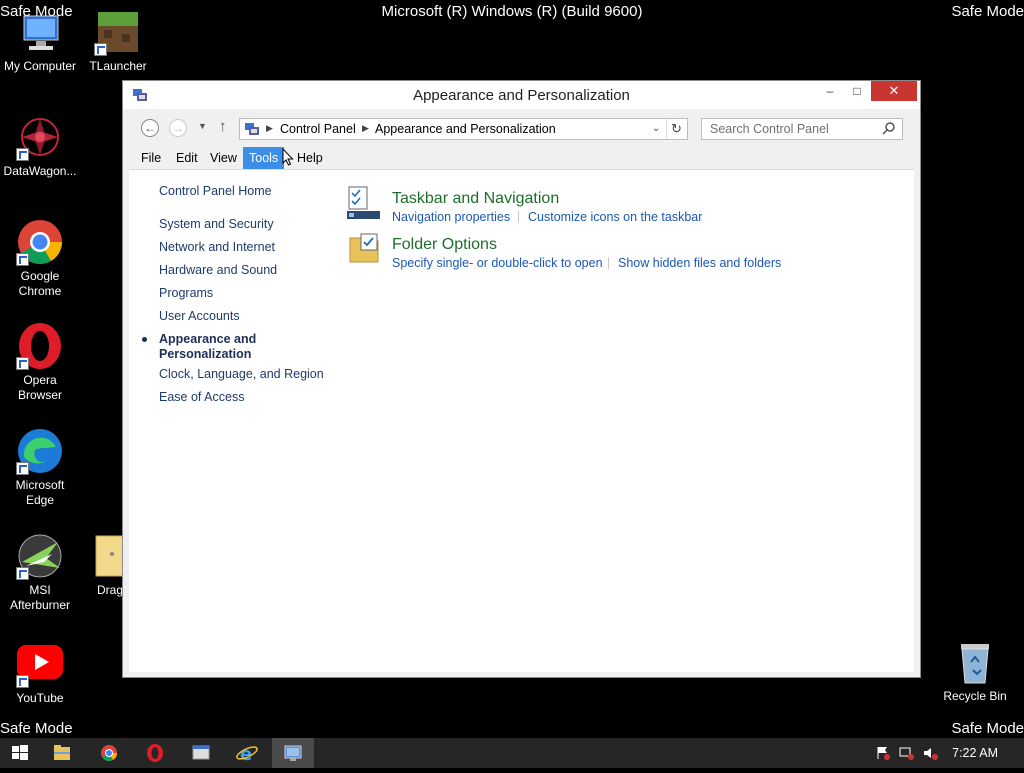  What do you see at coordinates (907, 753) in the screenshot?
I see `network-disconnected-icon` at bounding box center [907, 753].